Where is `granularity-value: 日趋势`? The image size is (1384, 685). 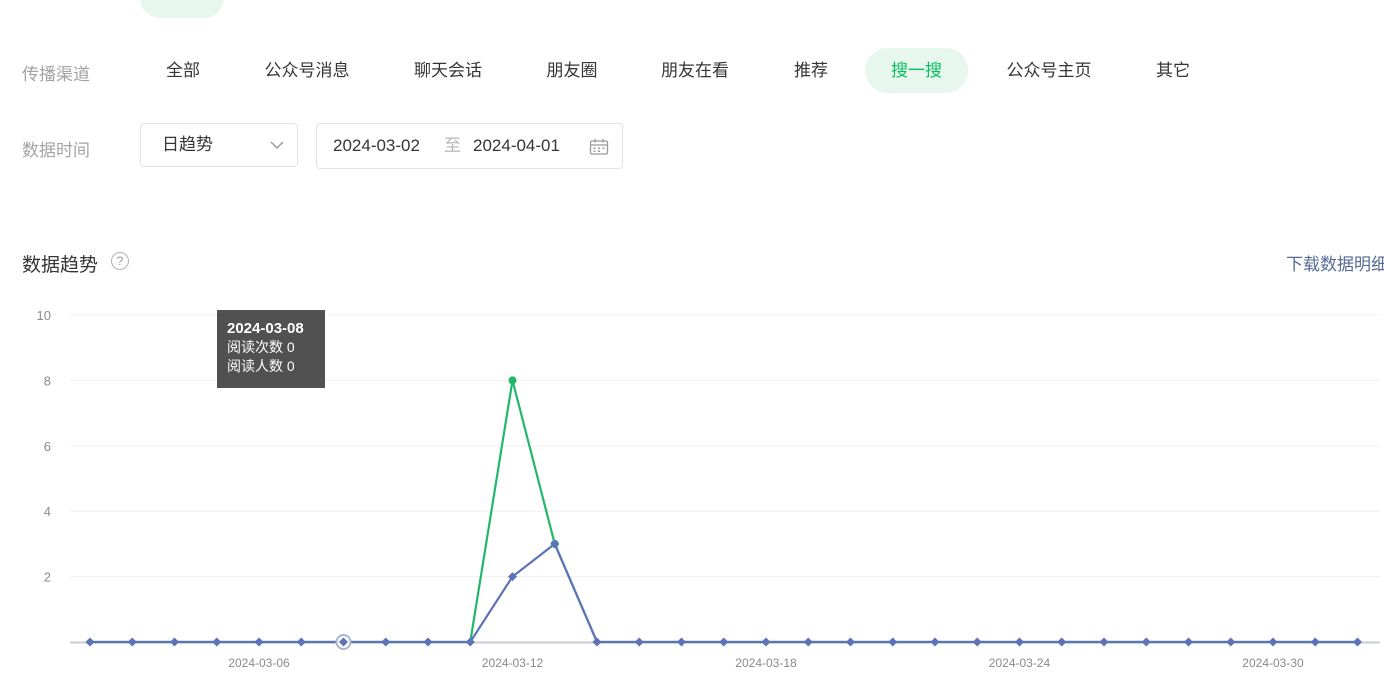 granularity-value: 日趋势 is located at coordinates (187, 144).